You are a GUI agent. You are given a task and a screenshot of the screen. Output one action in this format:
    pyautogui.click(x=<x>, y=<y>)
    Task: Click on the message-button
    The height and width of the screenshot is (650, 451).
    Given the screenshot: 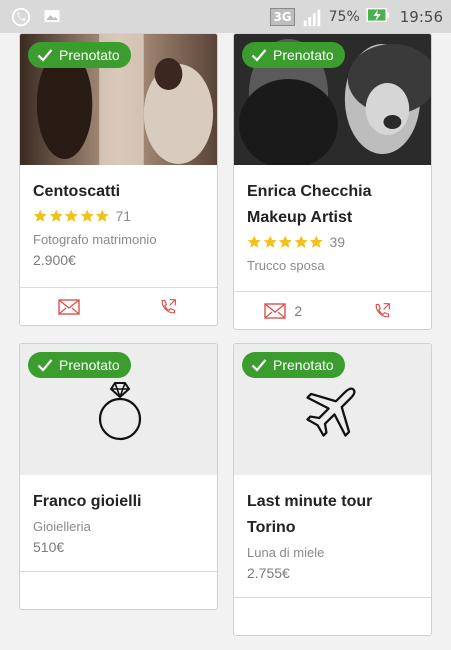 What is the action you would take?
    pyautogui.click(x=69, y=307)
    